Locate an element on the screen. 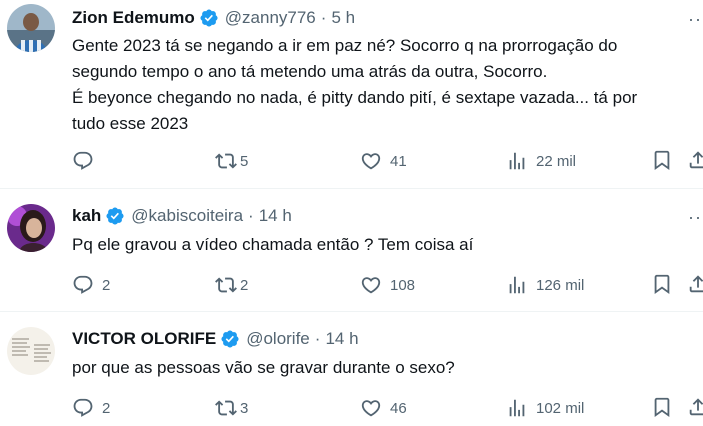 The width and height of the screenshot is (703, 426). retweet-button: 3 is located at coordinates (231, 408).